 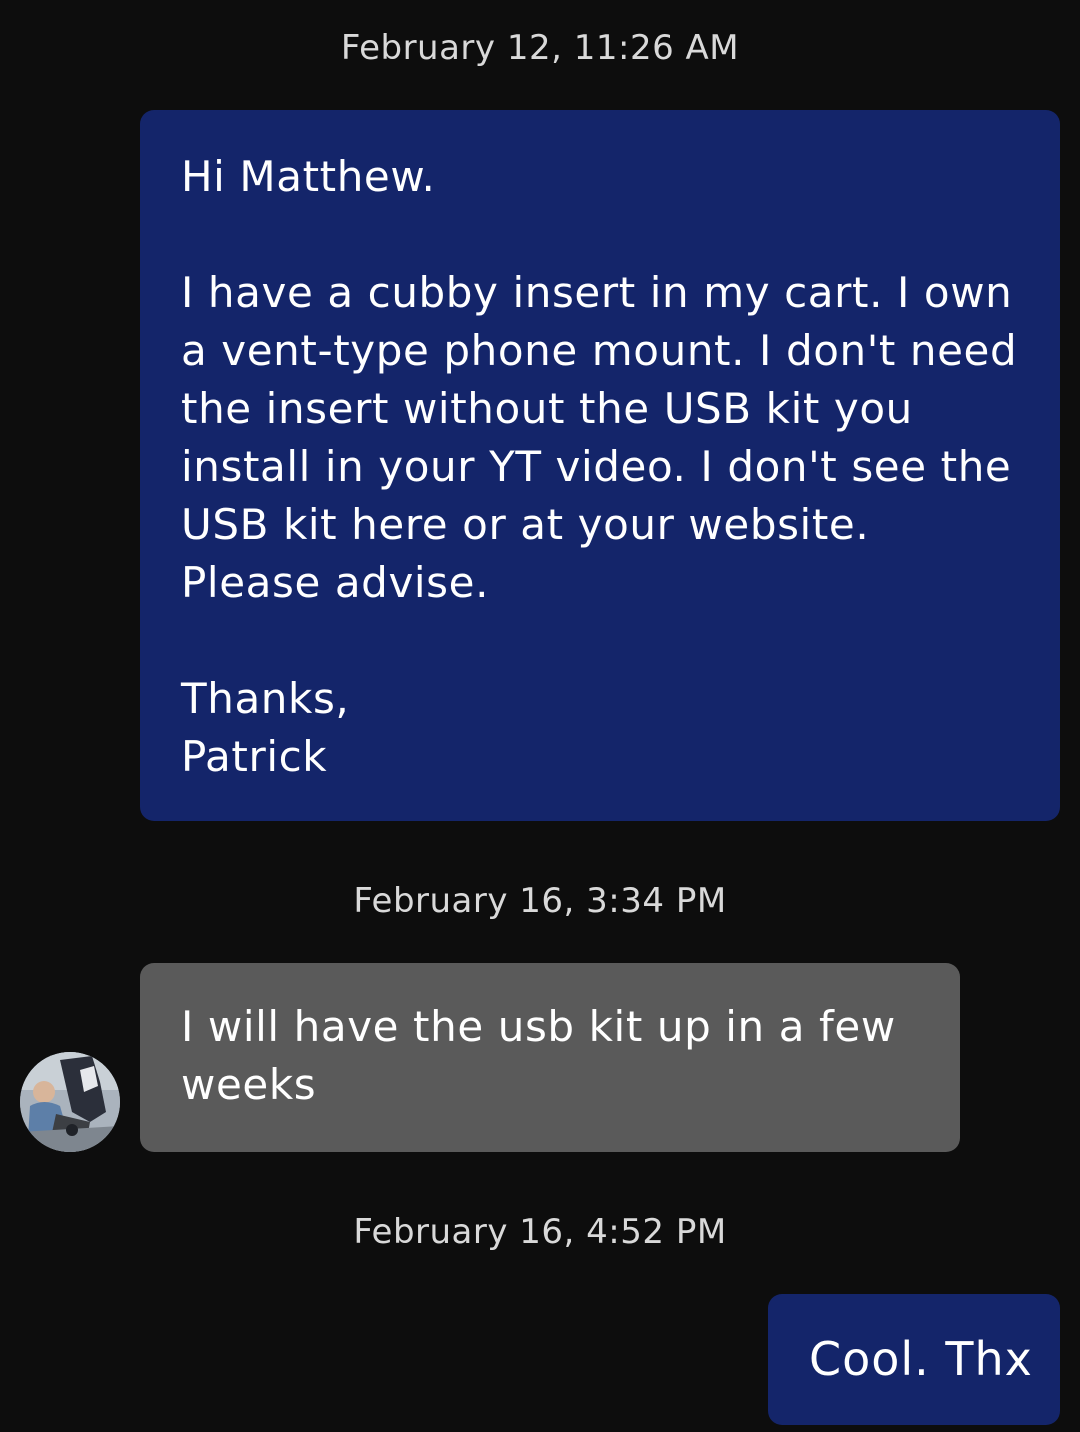 What do you see at coordinates (540, 48) in the screenshot?
I see `message-timestamp: February 12, 11:26 AM` at bounding box center [540, 48].